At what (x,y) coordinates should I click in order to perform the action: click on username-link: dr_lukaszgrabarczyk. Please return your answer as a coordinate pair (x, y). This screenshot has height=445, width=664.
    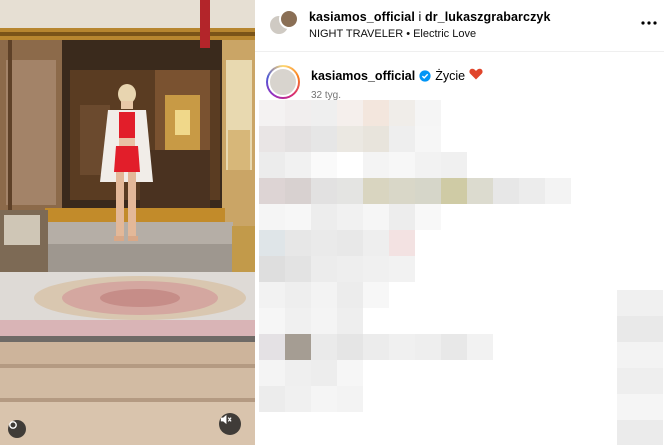
    Looking at the image, I should click on (488, 17).